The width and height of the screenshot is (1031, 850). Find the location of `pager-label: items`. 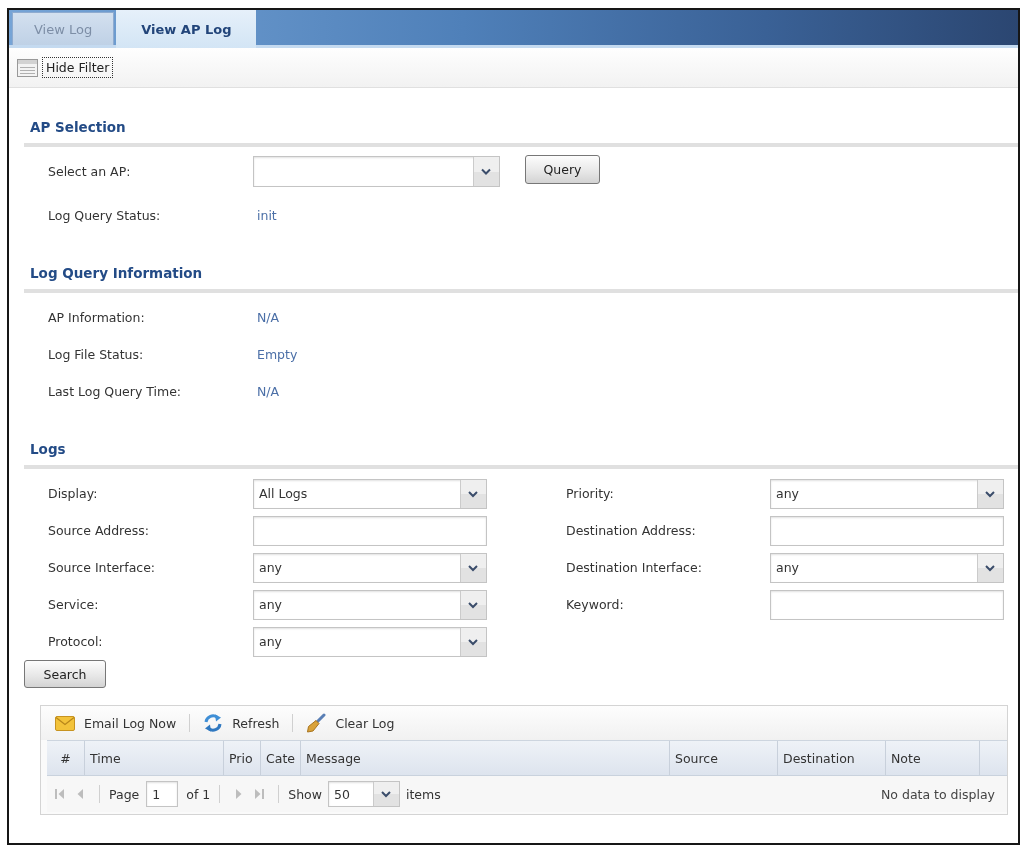

pager-label: items is located at coordinates (423, 794).